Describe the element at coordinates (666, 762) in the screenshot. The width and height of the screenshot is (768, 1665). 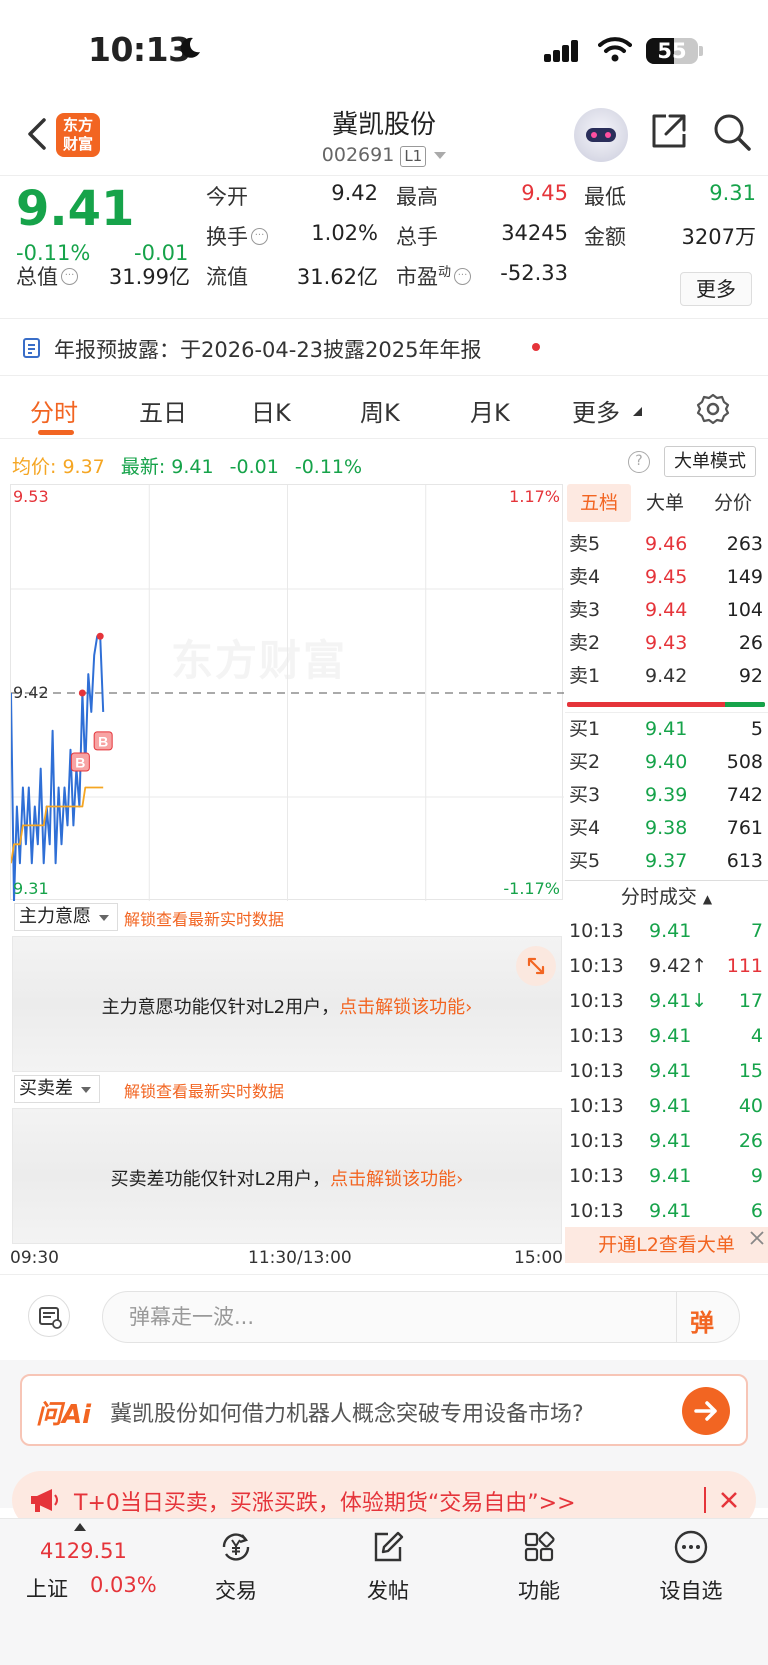
I see `bid-row: 买2 9.40 508` at that location.